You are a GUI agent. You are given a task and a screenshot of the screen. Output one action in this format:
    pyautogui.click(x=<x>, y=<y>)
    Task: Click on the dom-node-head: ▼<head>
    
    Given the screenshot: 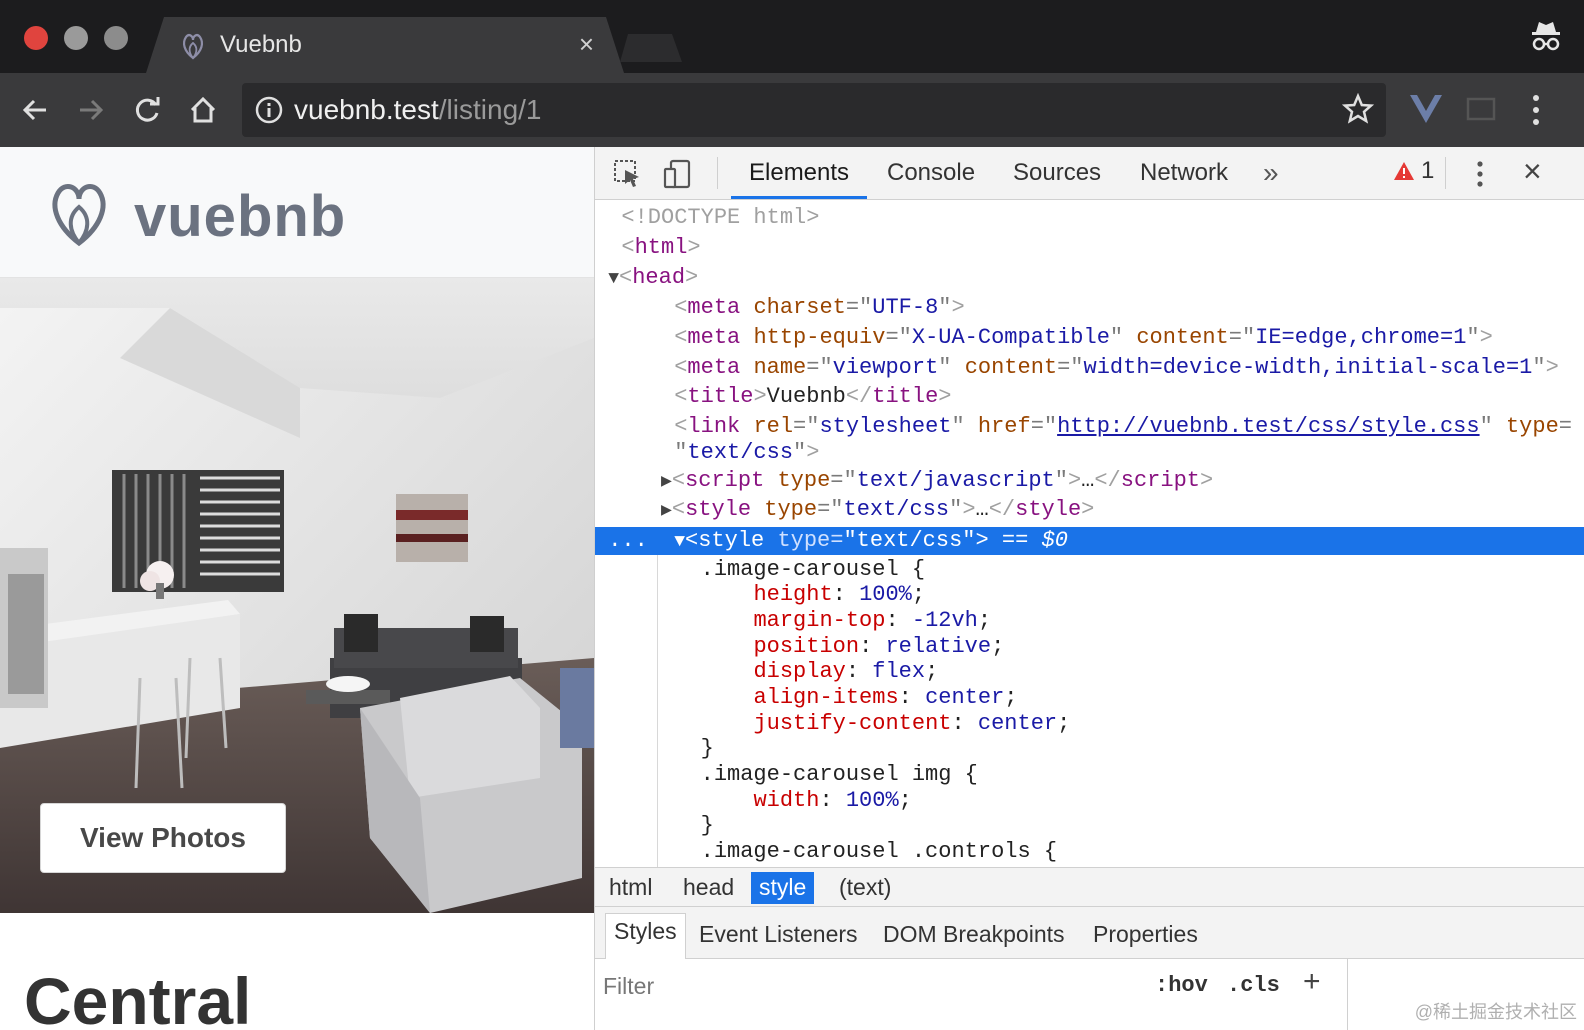 What is the action you would take?
    pyautogui.click(x=1089, y=278)
    